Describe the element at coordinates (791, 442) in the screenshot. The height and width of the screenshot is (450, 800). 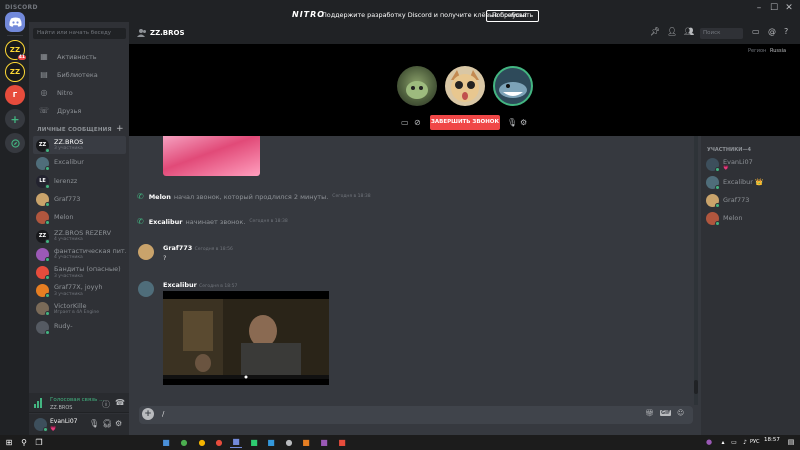
I see `notifications-icon: ▤` at that location.